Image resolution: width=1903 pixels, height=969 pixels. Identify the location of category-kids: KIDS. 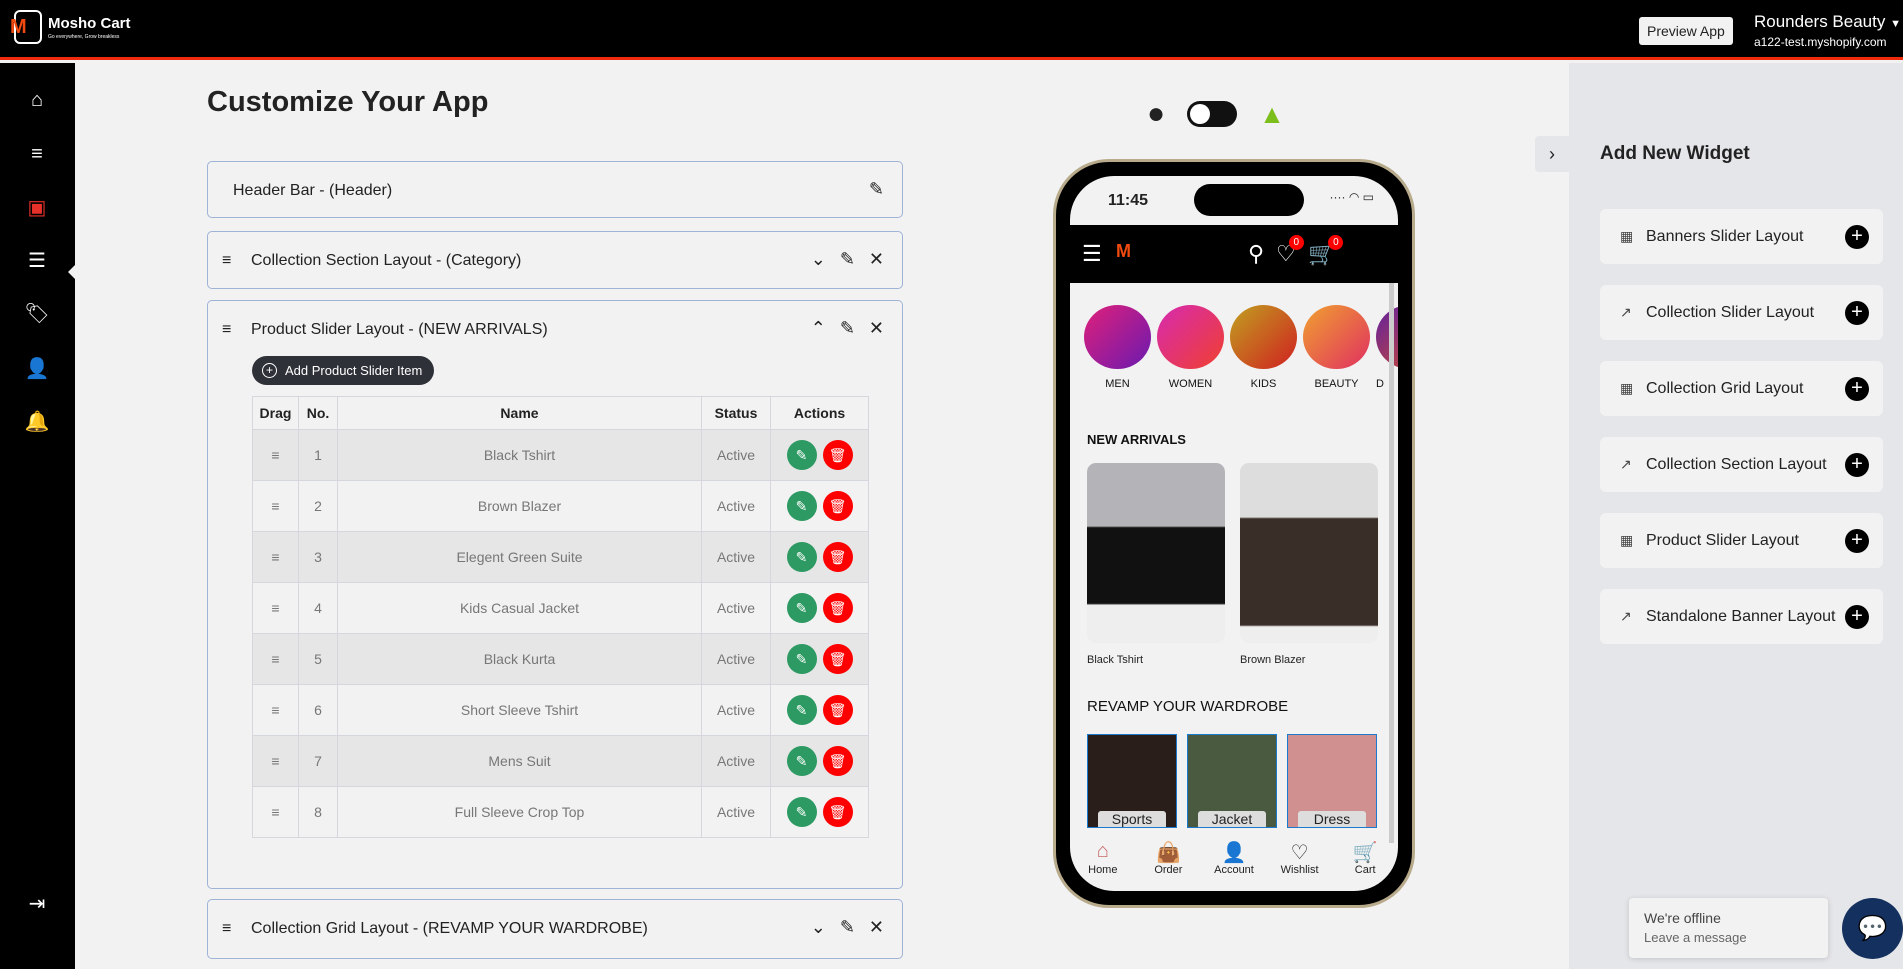
(1263, 347).